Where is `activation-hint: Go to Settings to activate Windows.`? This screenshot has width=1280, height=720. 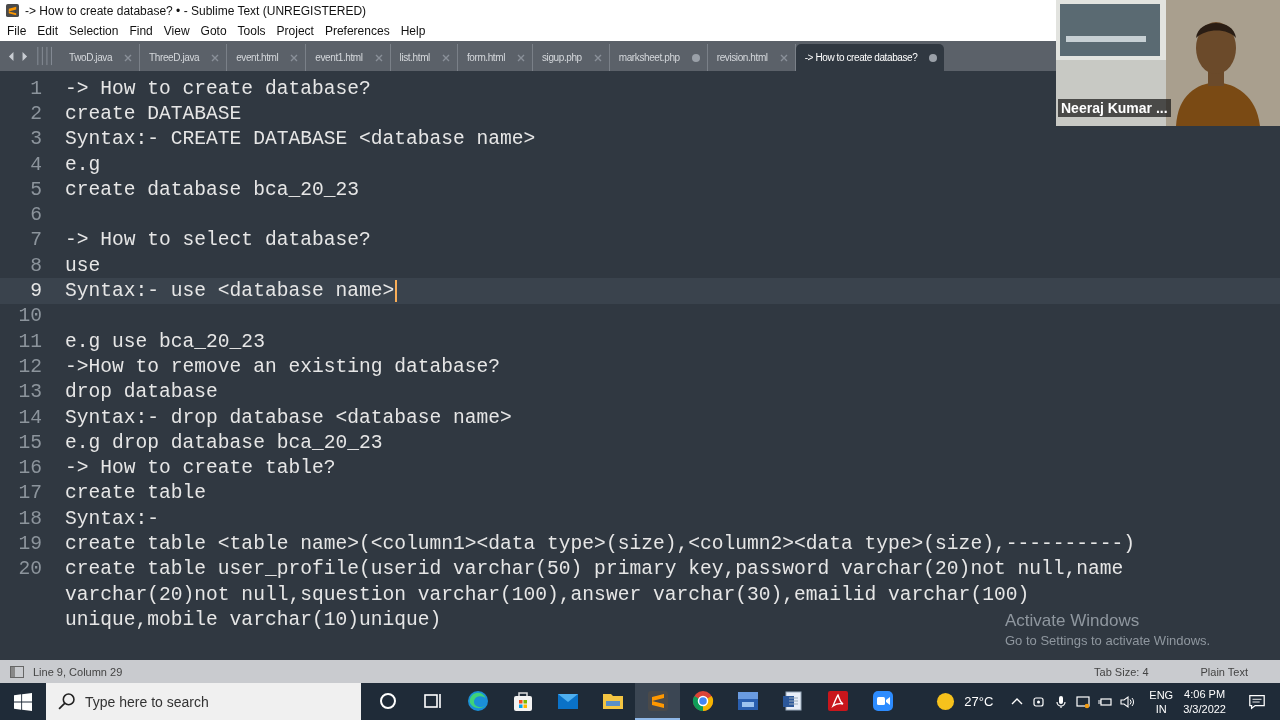
activation-hint: Go to Settings to activate Windows. is located at coordinates (1108, 640).